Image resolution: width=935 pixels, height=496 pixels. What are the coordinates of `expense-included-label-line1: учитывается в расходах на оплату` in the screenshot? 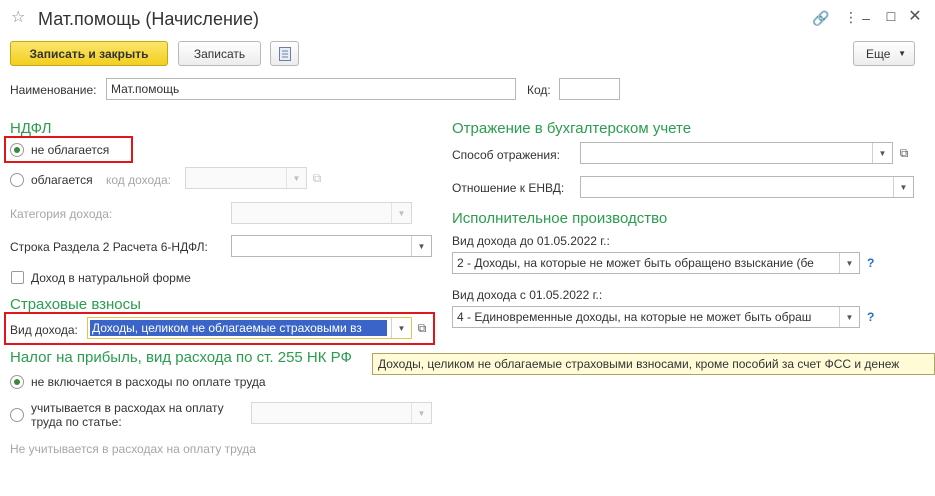 It's located at (127, 408).